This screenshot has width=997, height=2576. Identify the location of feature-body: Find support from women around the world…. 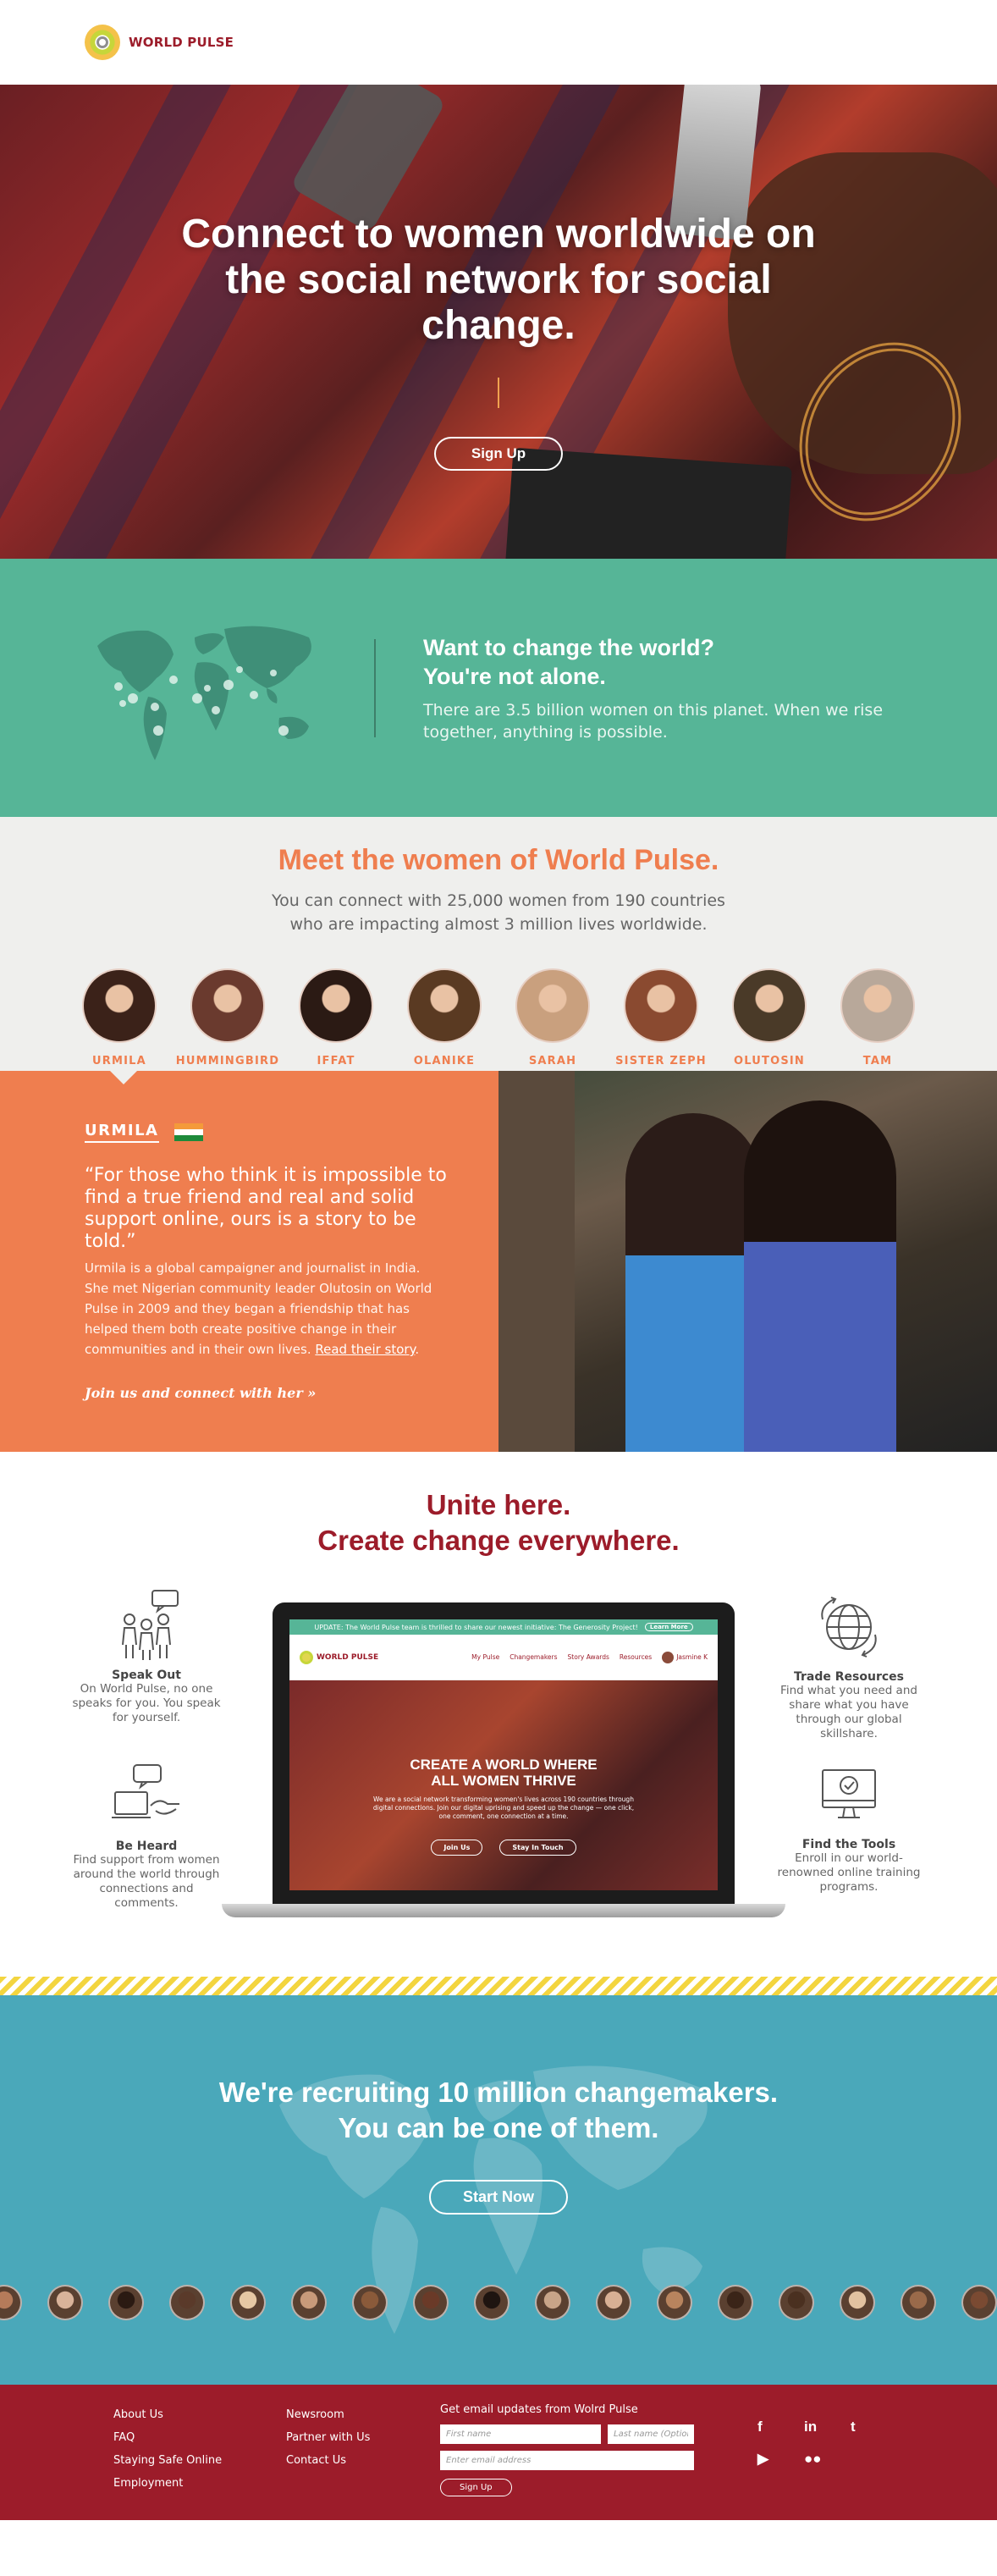
(146, 1882).